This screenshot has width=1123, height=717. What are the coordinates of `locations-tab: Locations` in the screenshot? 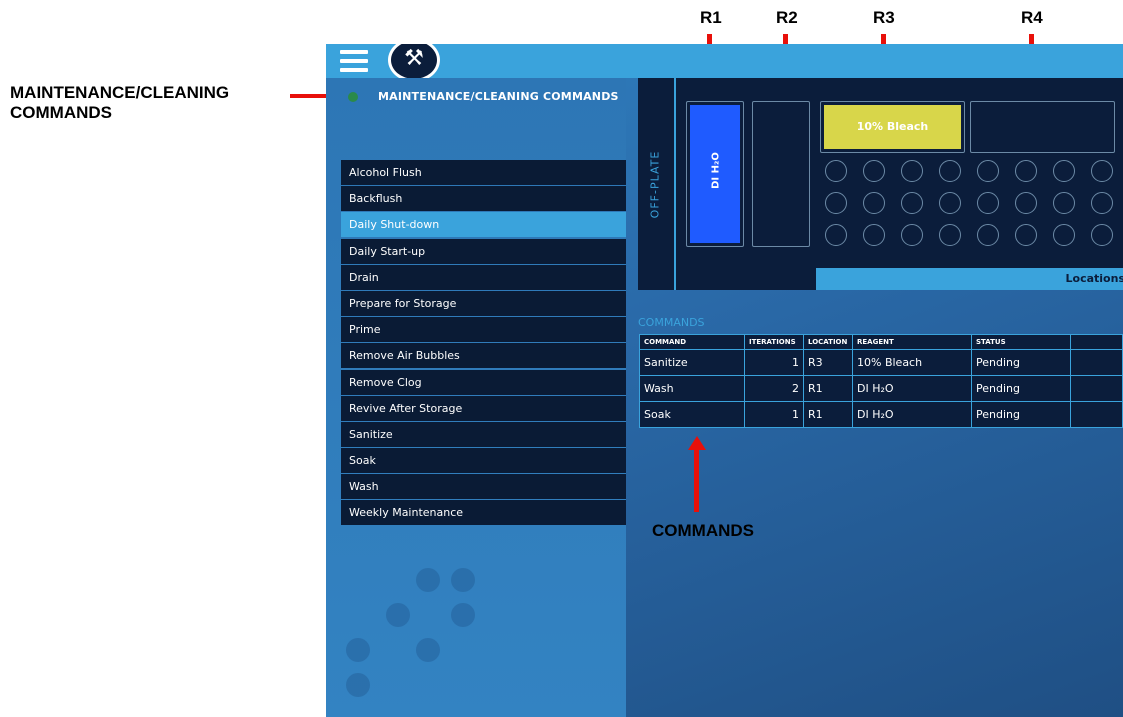 It's located at (969, 279).